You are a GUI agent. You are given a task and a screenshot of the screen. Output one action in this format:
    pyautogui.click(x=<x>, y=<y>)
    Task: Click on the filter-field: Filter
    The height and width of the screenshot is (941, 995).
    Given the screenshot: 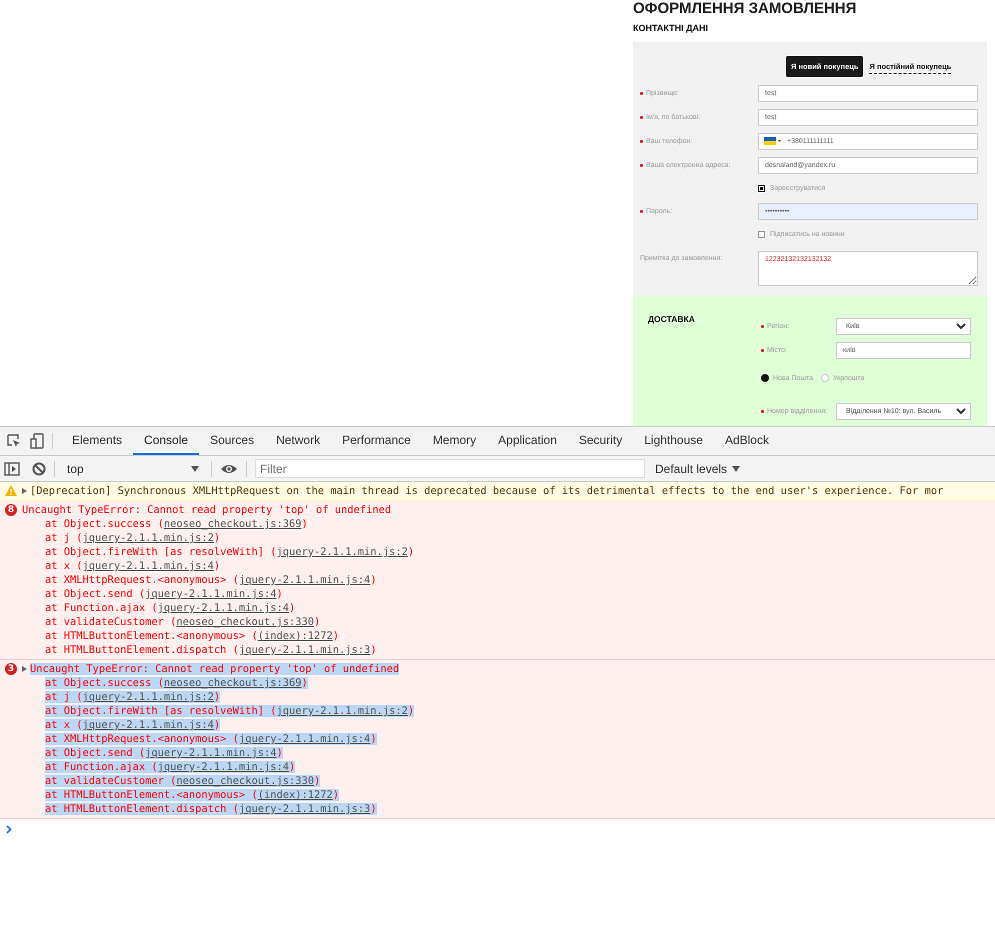 What is the action you would take?
    pyautogui.click(x=450, y=468)
    